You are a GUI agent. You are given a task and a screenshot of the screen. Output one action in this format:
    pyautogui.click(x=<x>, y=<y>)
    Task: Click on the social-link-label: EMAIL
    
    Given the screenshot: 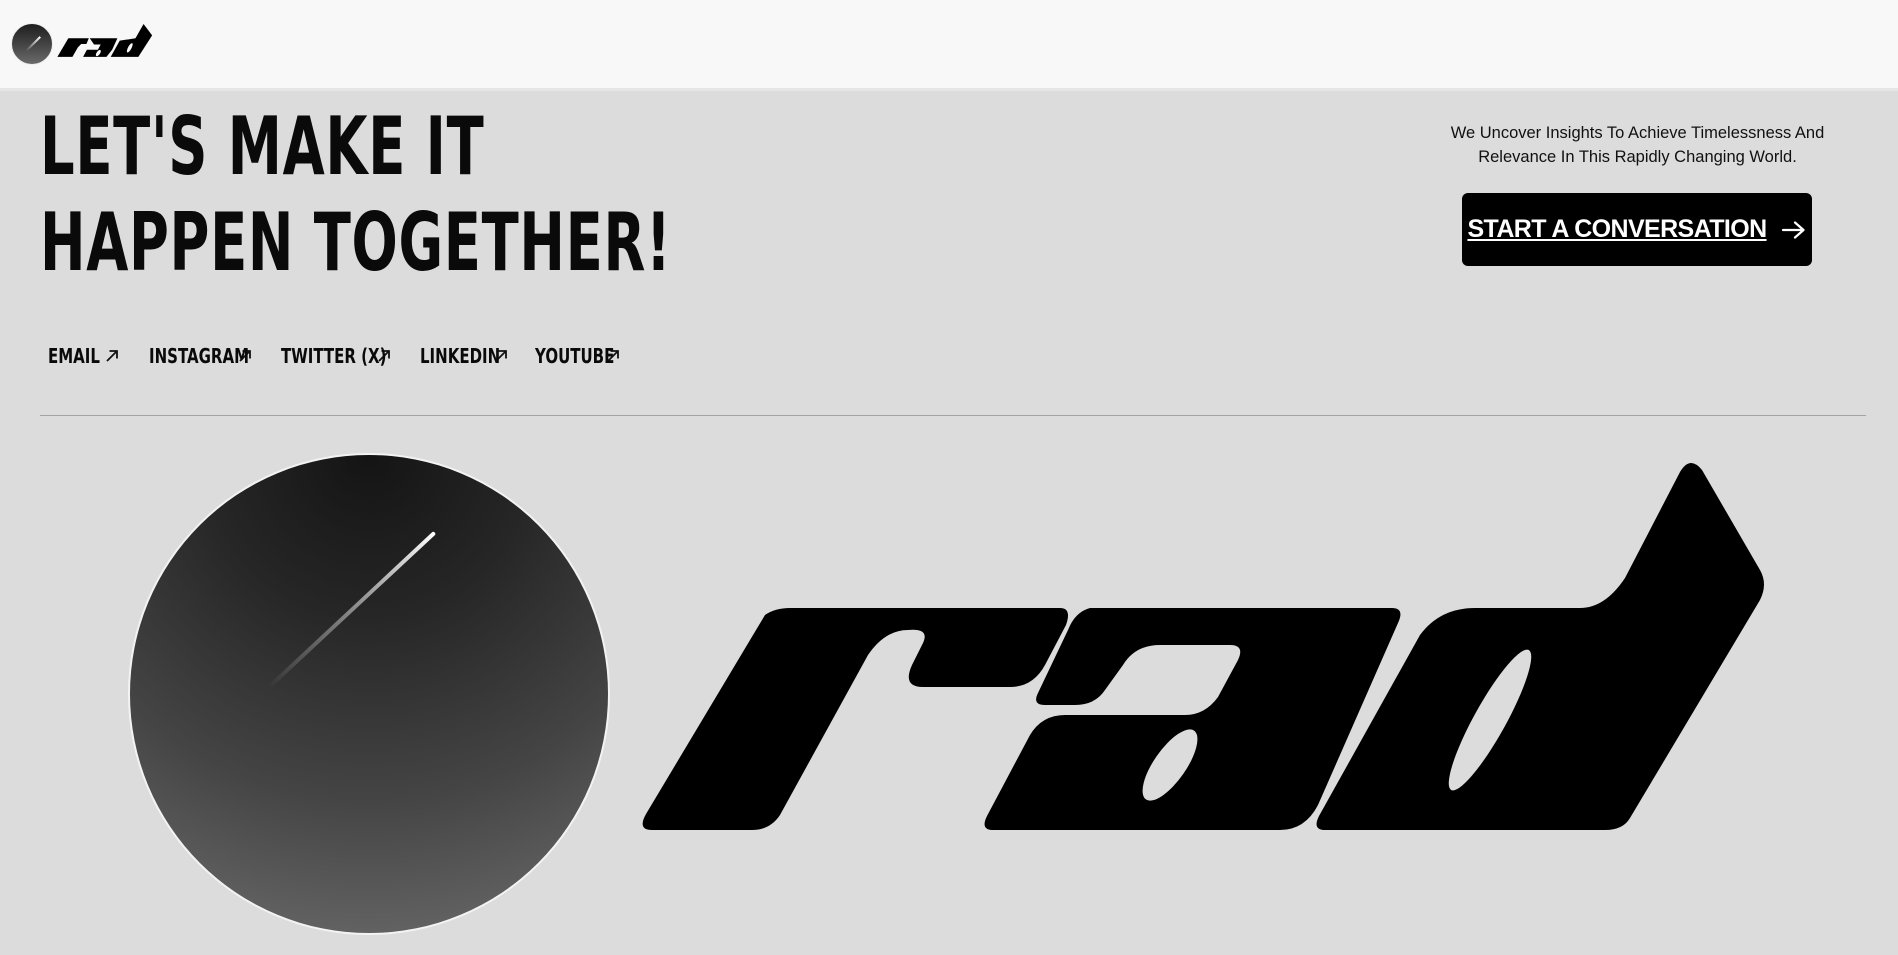 What is the action you would take?
    pyautogui.click(x=74, y=356)
    